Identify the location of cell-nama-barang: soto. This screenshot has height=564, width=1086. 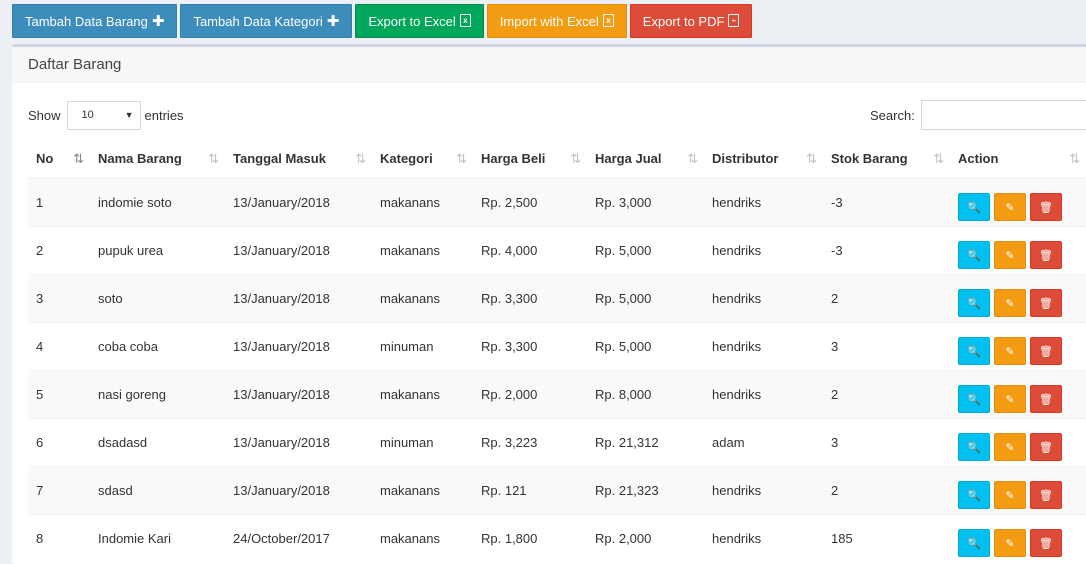
(157, 298).